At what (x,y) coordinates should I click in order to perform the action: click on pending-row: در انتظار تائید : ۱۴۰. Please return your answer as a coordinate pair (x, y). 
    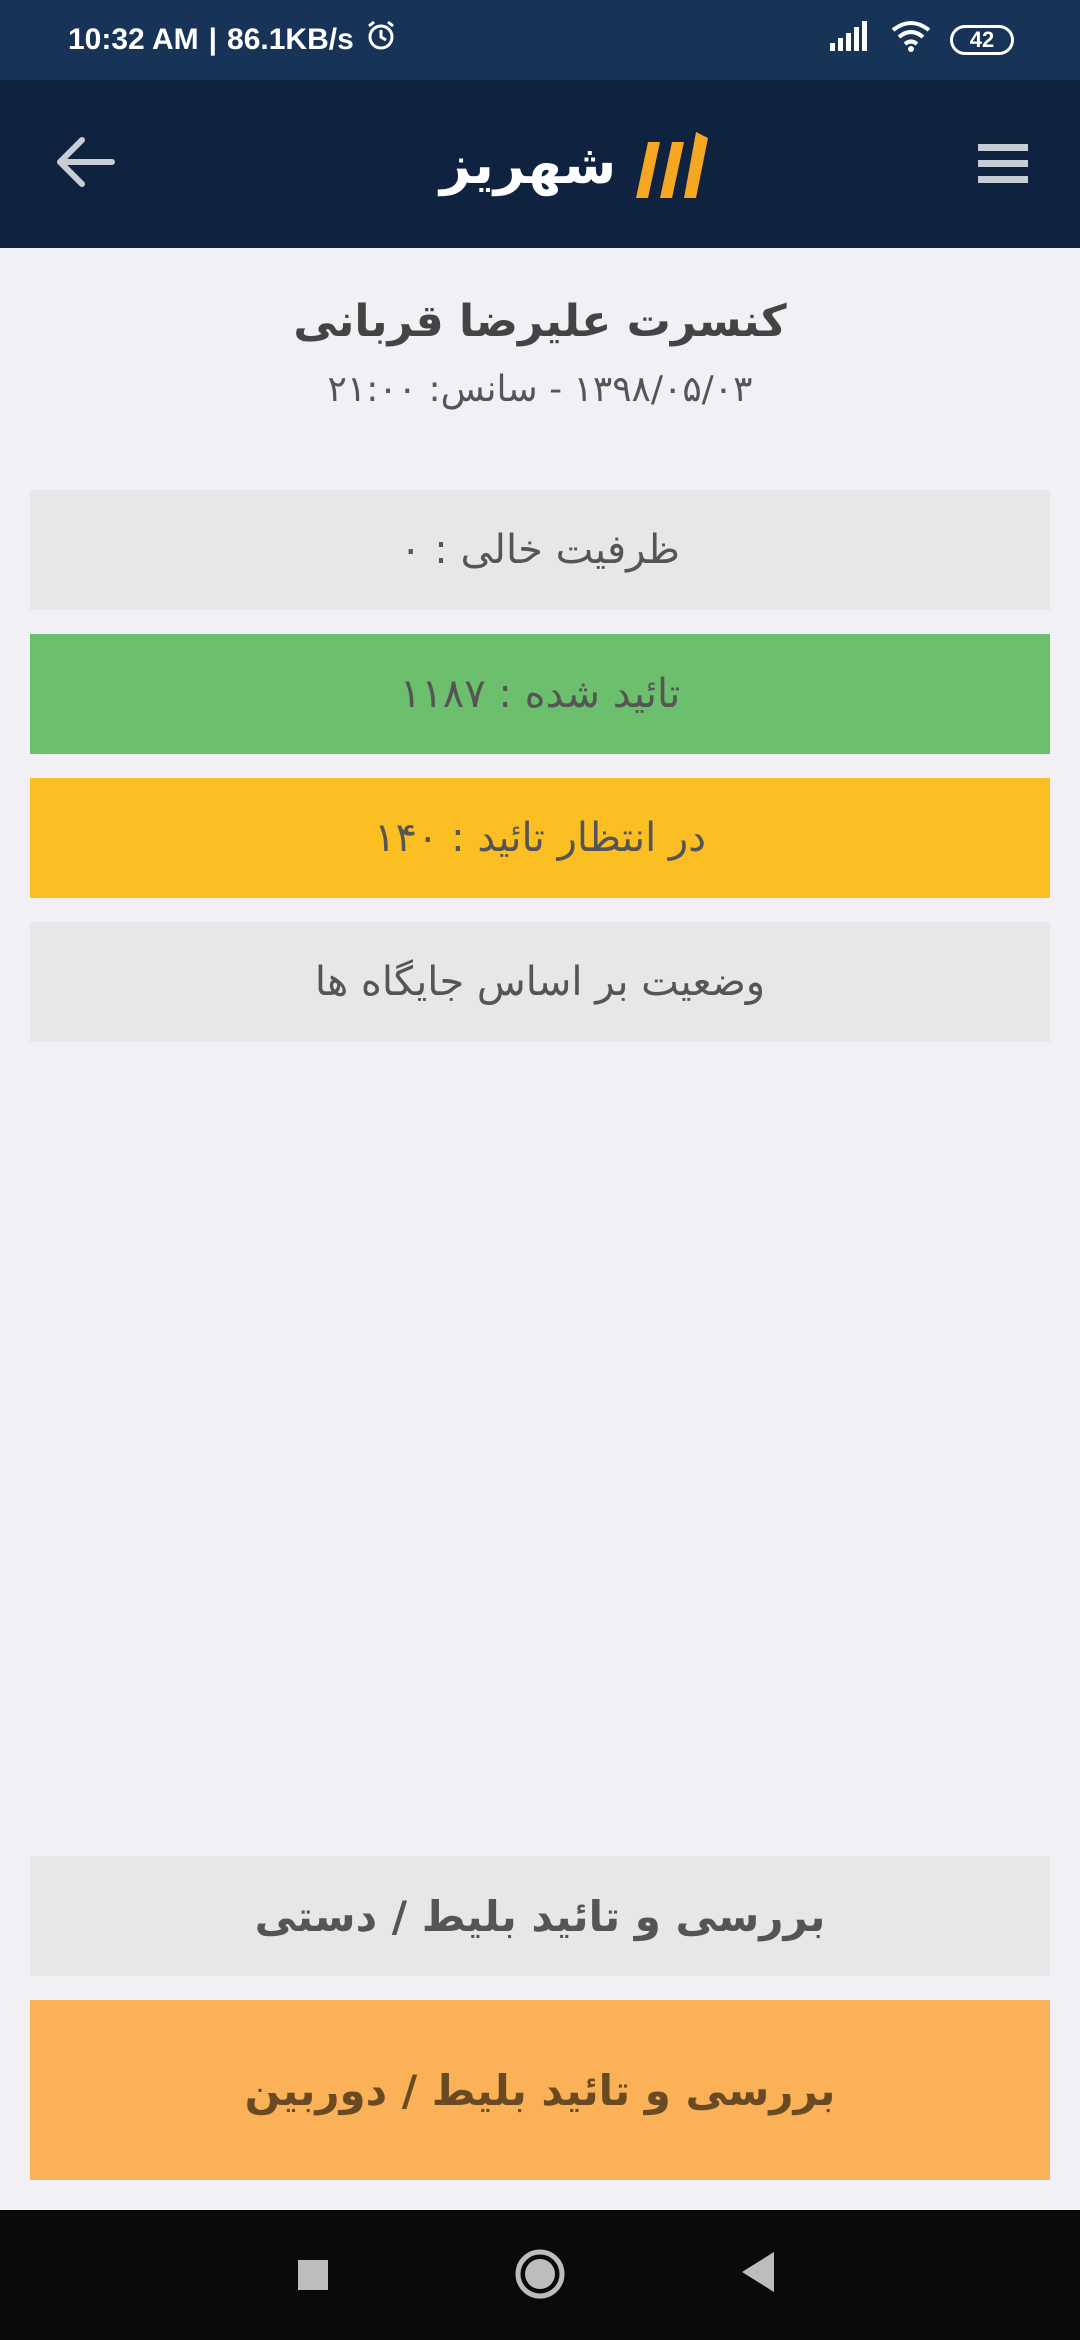
    Looking at the image, I should click on (540, 838).